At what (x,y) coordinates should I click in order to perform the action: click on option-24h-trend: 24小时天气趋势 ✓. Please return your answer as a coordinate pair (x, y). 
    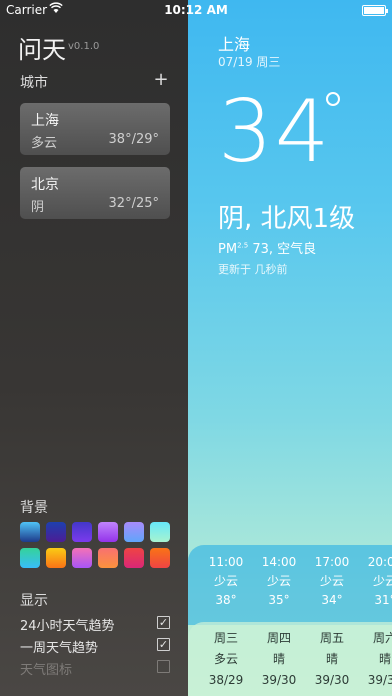
    Looking at the image, I should click on (96, 624).